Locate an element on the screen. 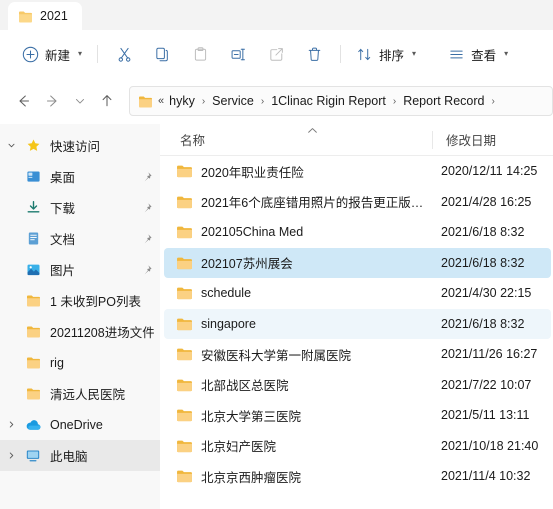 This screenshot has height=509, width=553. sidebar-item-20211208: 20211208进场文件 is located at coordinates (80, 331).